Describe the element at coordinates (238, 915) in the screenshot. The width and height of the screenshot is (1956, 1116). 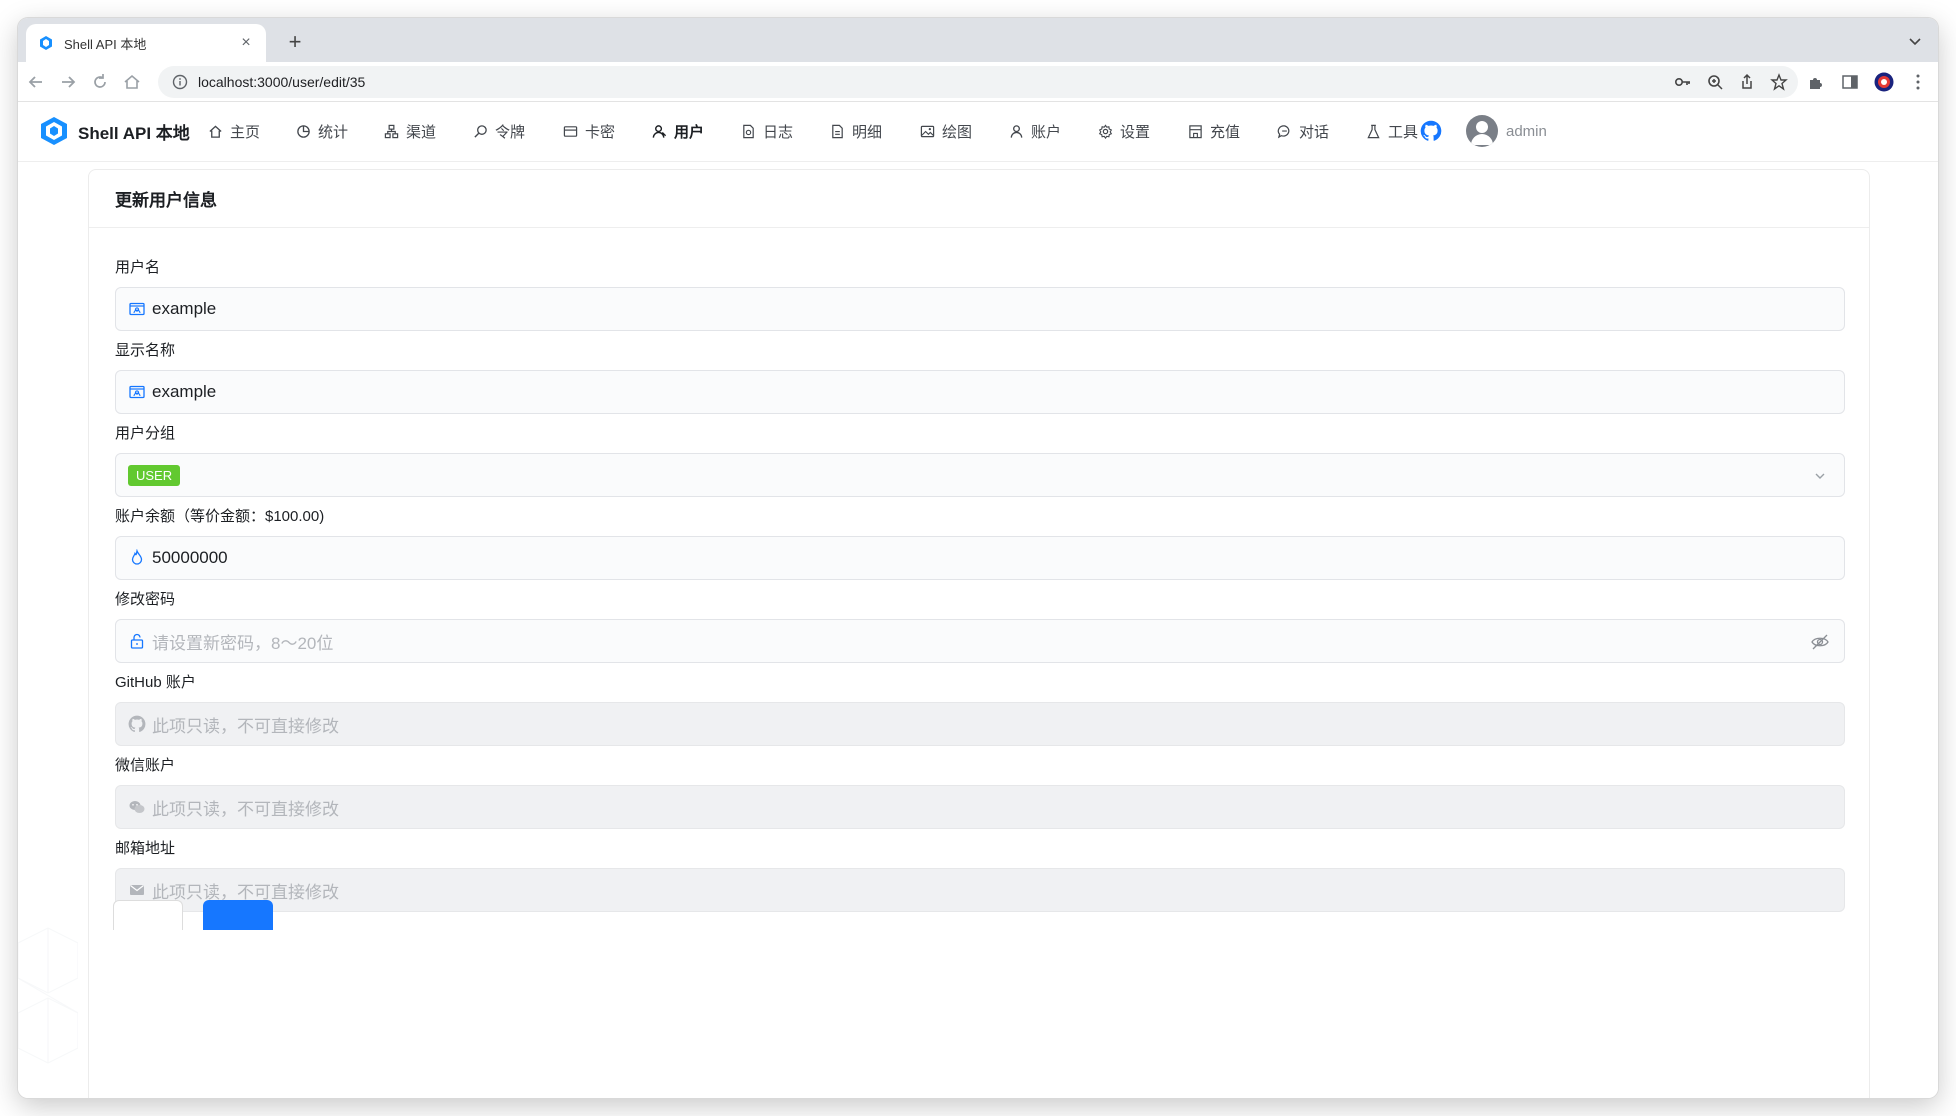
I see `submit-button` at that location.